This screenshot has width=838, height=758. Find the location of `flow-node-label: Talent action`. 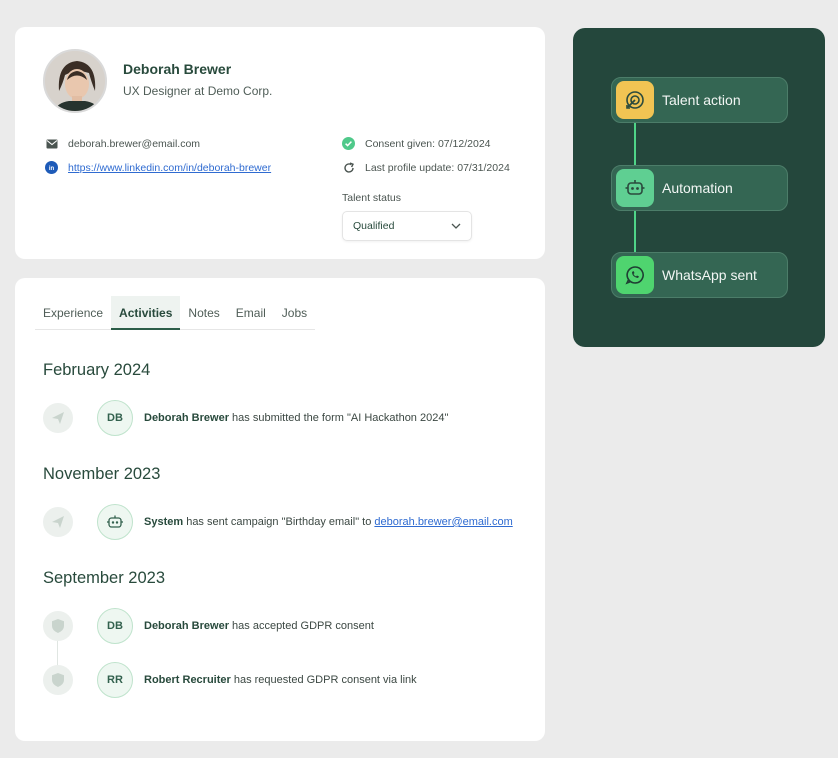

flow-node-label: Talent action is located at coordinates (701, 100).